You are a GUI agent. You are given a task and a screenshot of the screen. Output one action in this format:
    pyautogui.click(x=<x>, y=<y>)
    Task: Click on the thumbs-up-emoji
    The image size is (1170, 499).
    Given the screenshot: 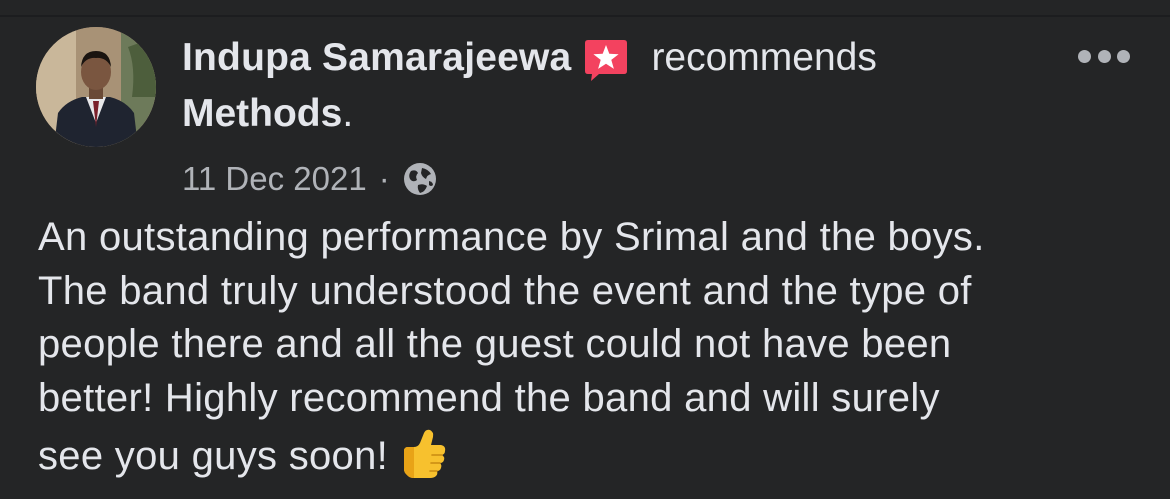 What is the action you would take?
    pyautogui.click(x=422, y=453)
    